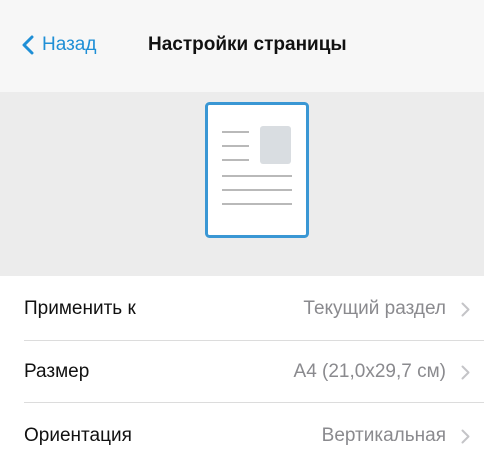 This screenshot has width=484, height=467. Describe the element at coordinates (257, 170) in the screenshot. I see `page-layout-icon` at that location.